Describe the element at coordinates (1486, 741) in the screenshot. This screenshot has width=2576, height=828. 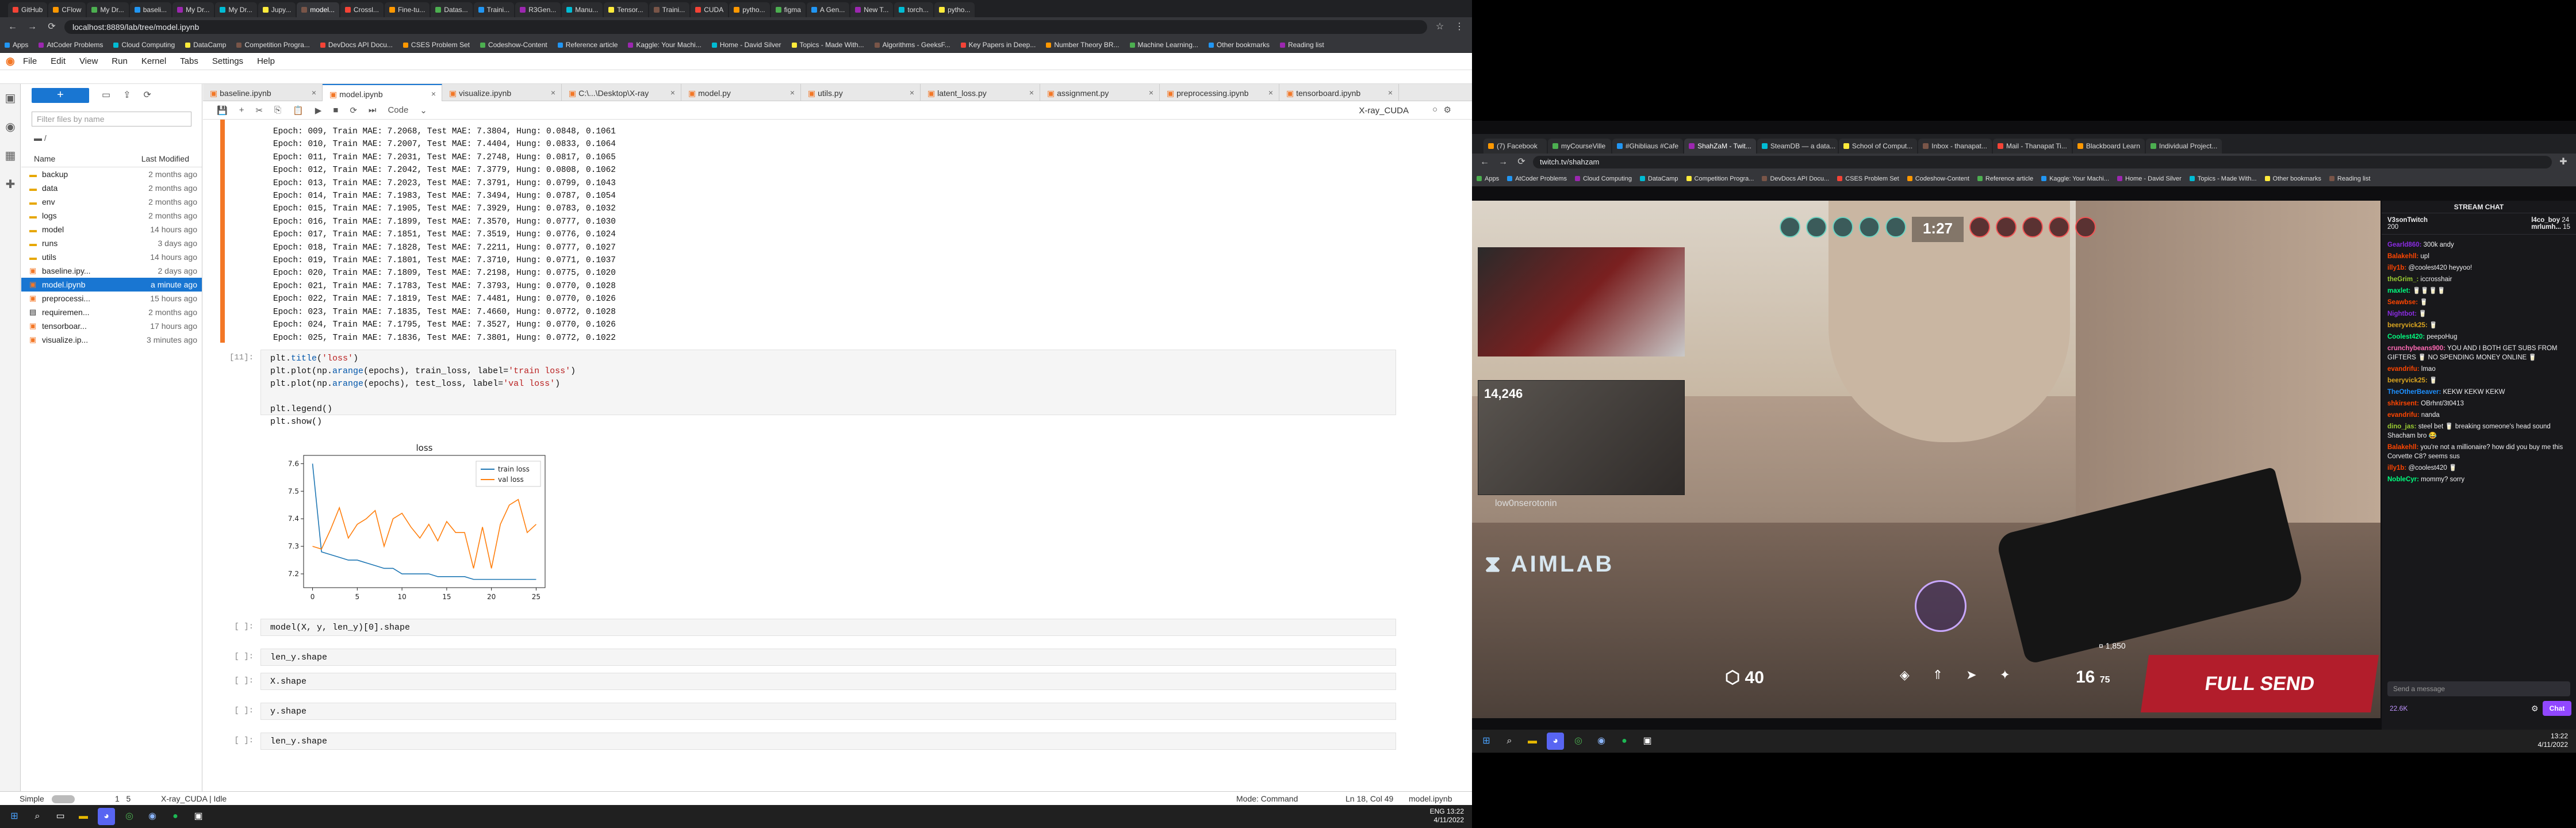
I see `windows-start-icon: ⊞` at that location.